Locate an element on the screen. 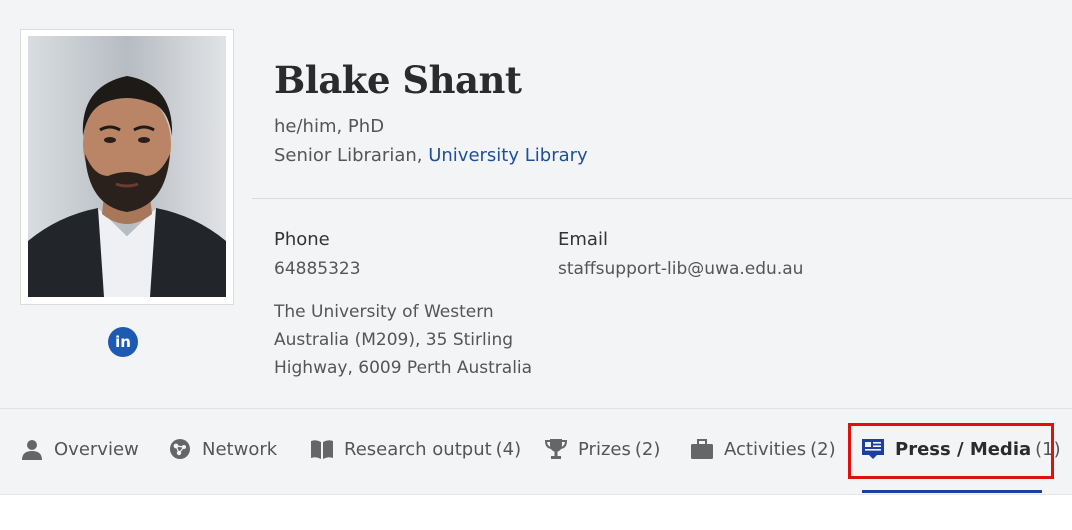 This screenshot has height=530, width=1072. tab-research-output: Research output (4) is located at coordinates (415, 449).